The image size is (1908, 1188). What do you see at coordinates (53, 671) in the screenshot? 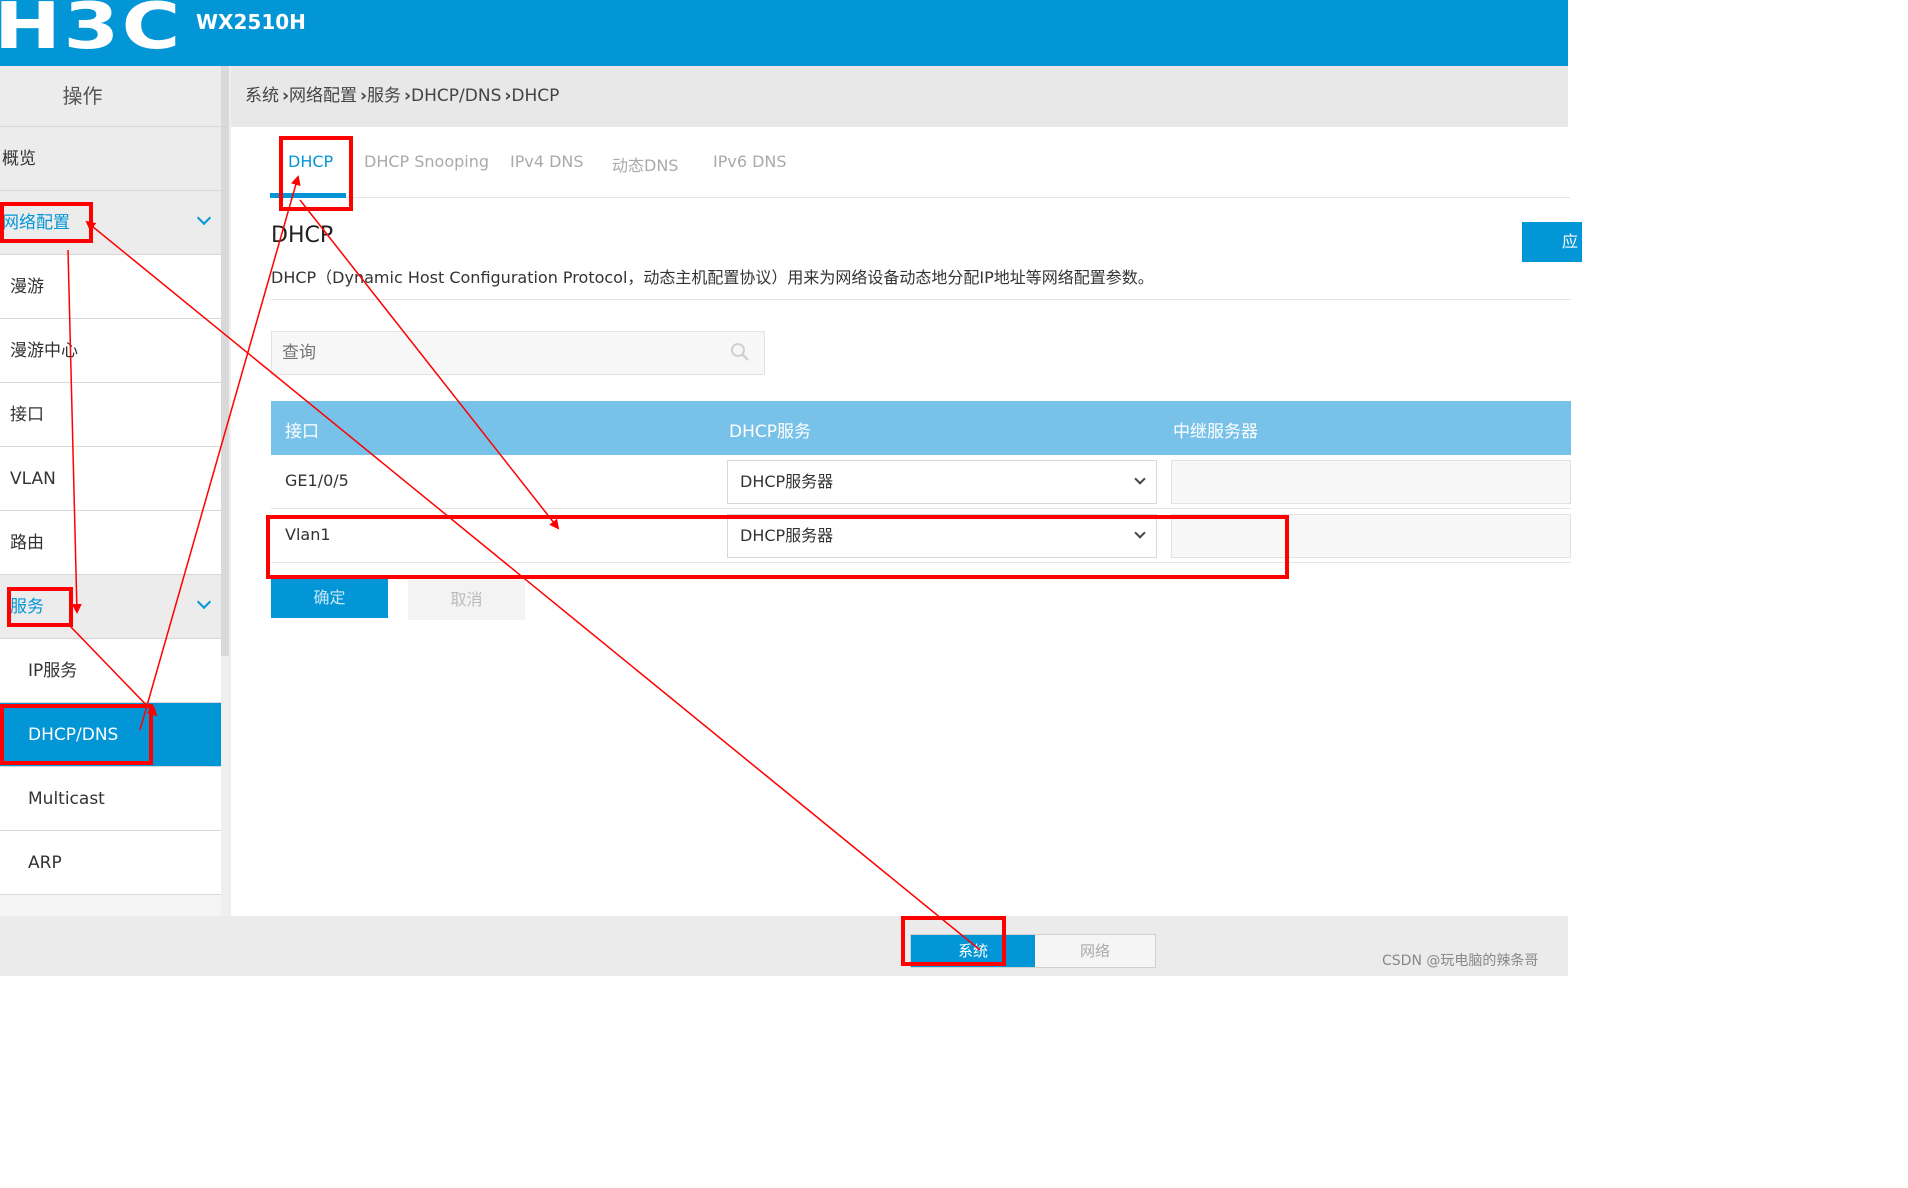
I see `sidebar-item-label: IP服务` at bounding box center [53, 671].